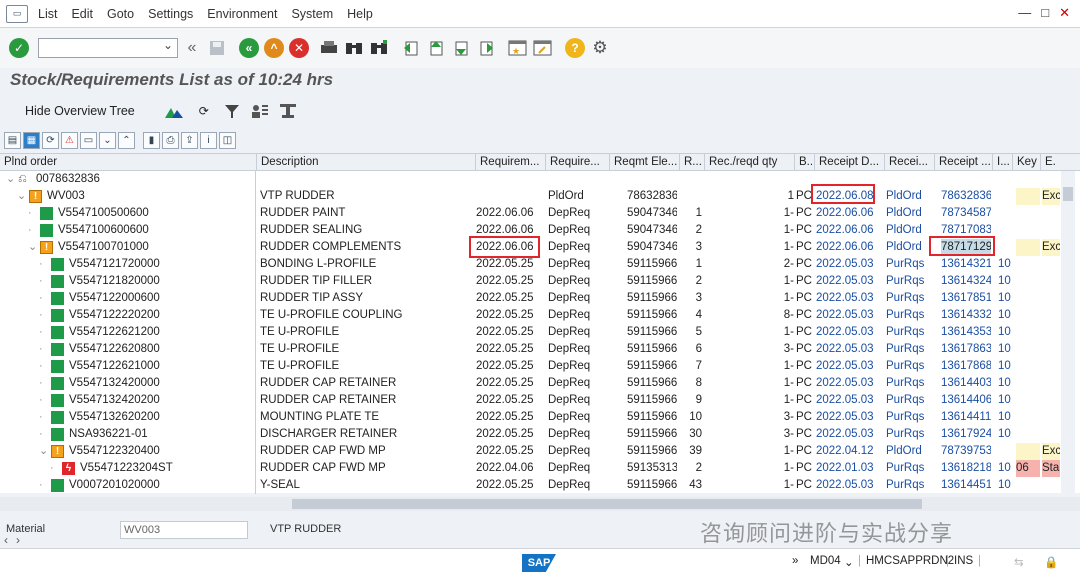 This screenshot has height=580, width=1080. Describe the element at coordinates (128, 162) in the screenshot. I see `col-plnd-order: Plnd order` at that location.